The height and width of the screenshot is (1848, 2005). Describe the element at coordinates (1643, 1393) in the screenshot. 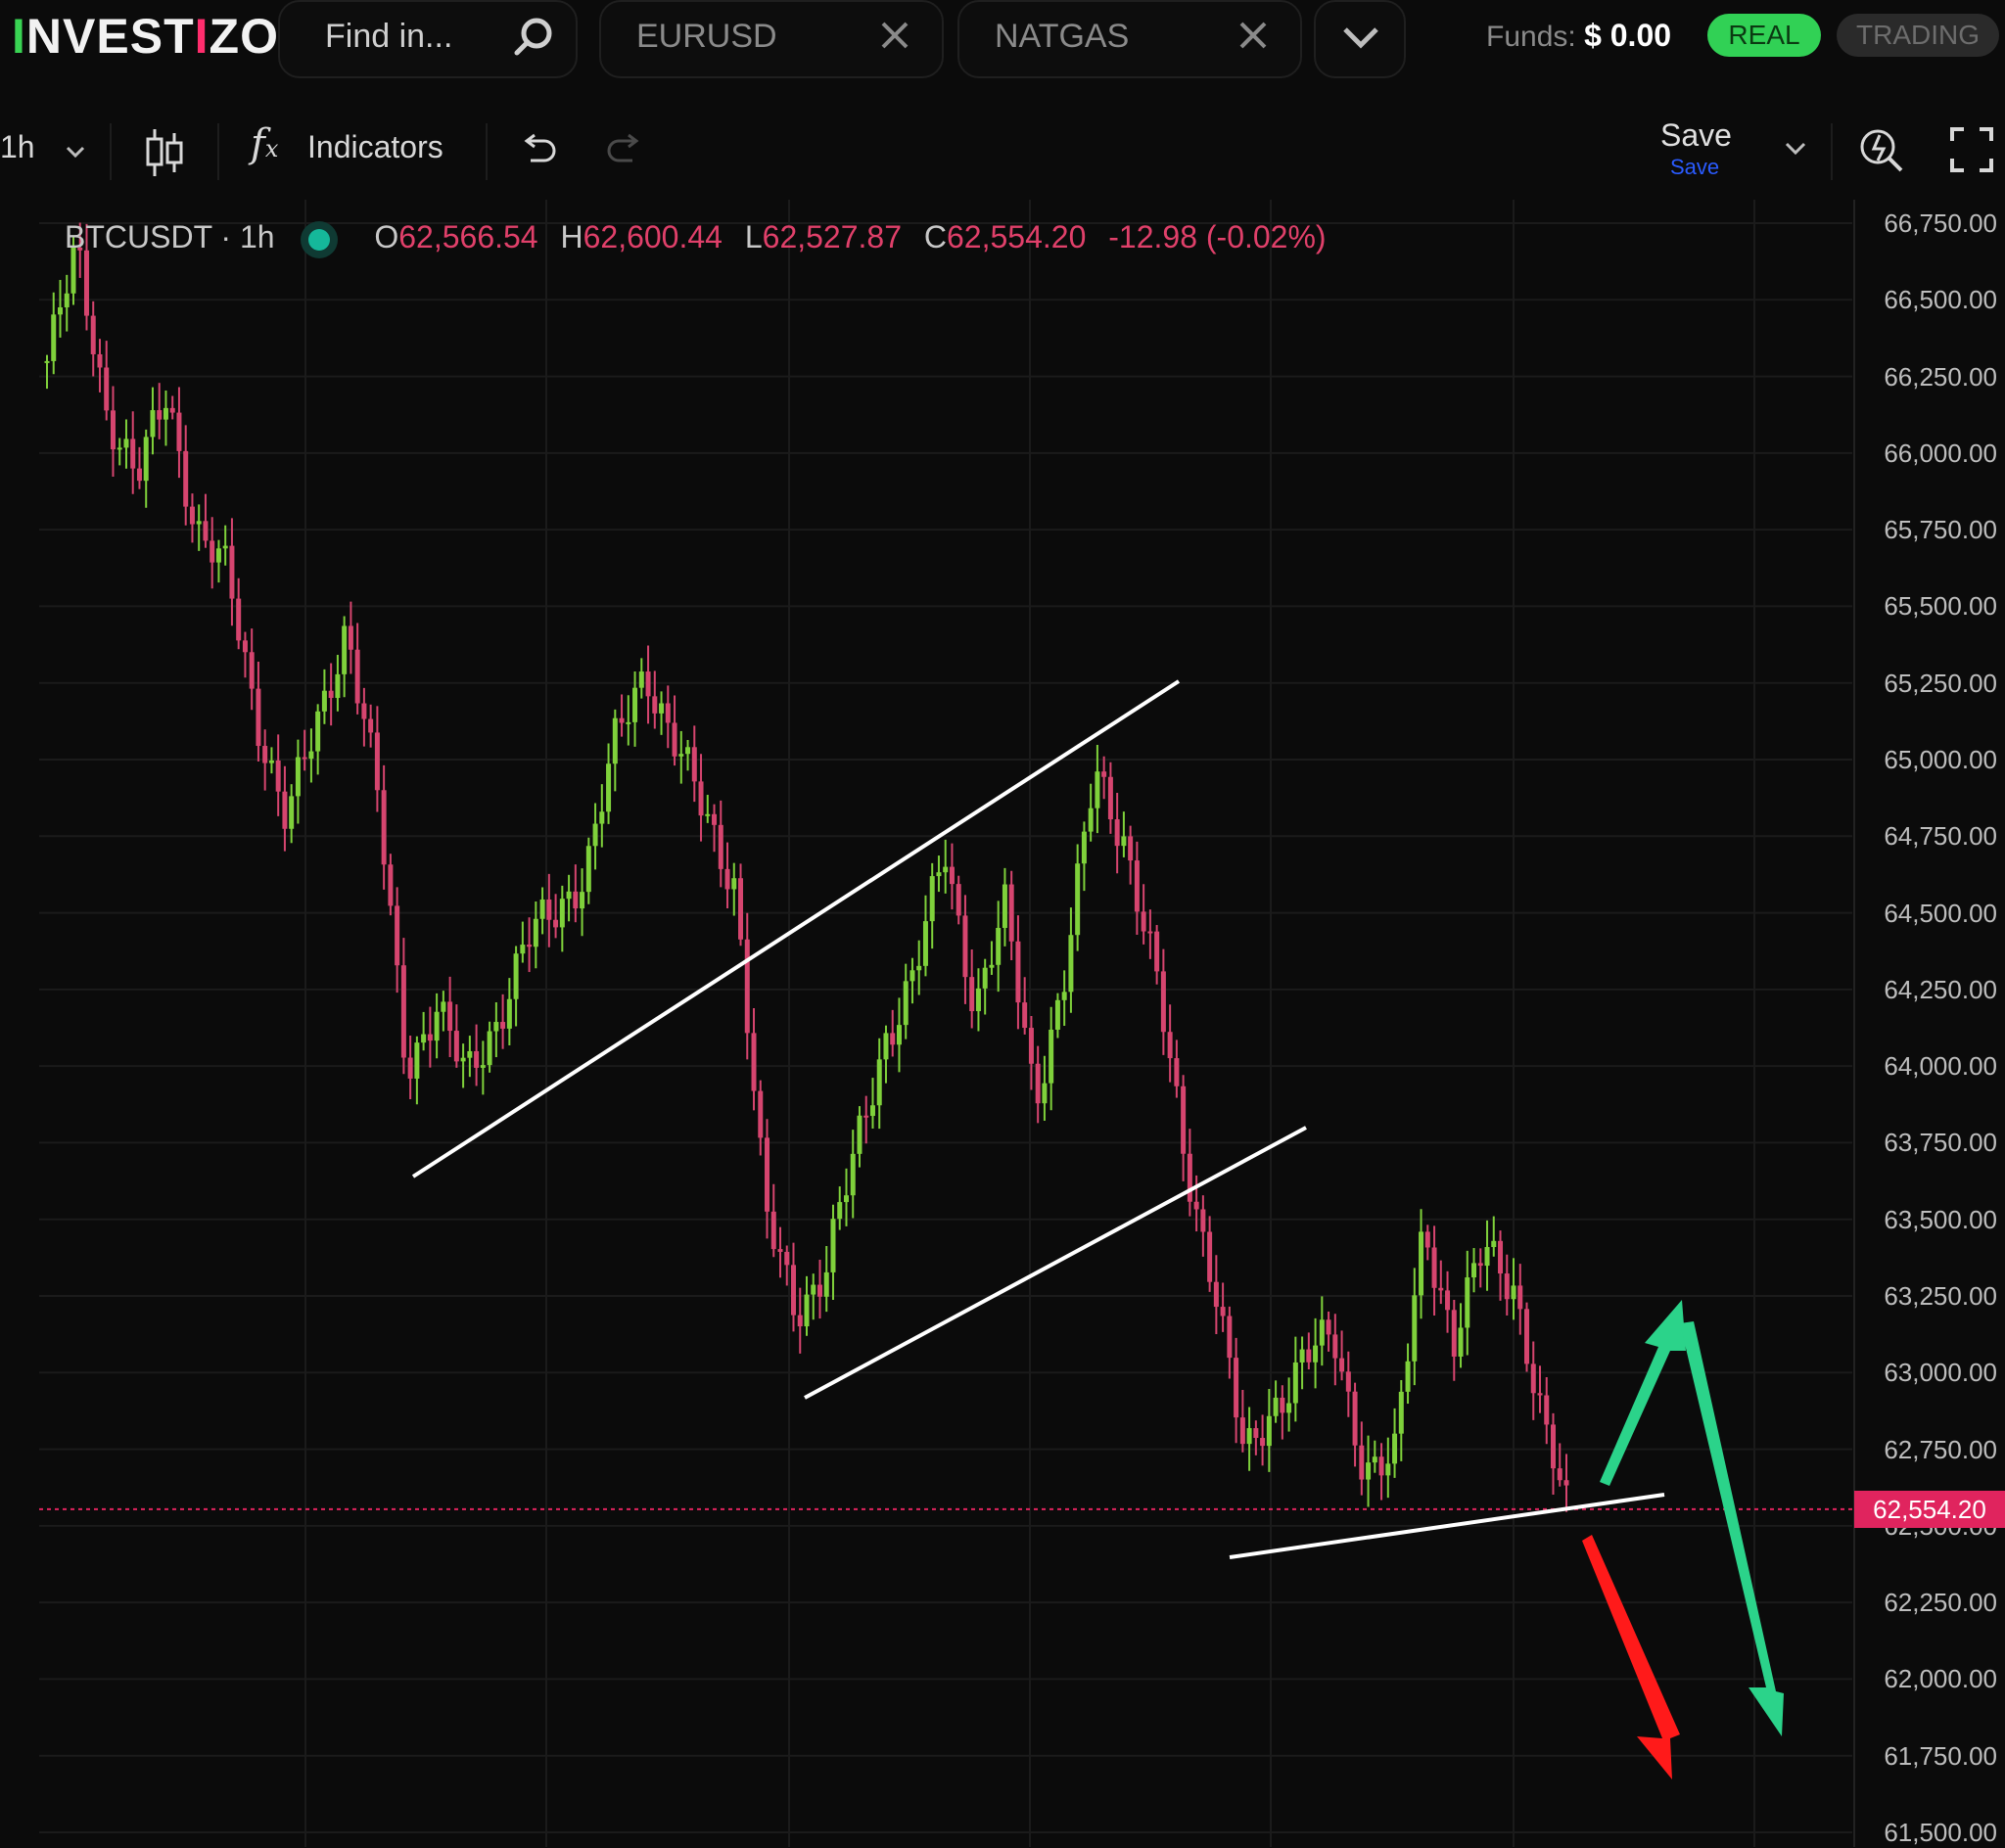

I see `arrow-up-green` at that location.